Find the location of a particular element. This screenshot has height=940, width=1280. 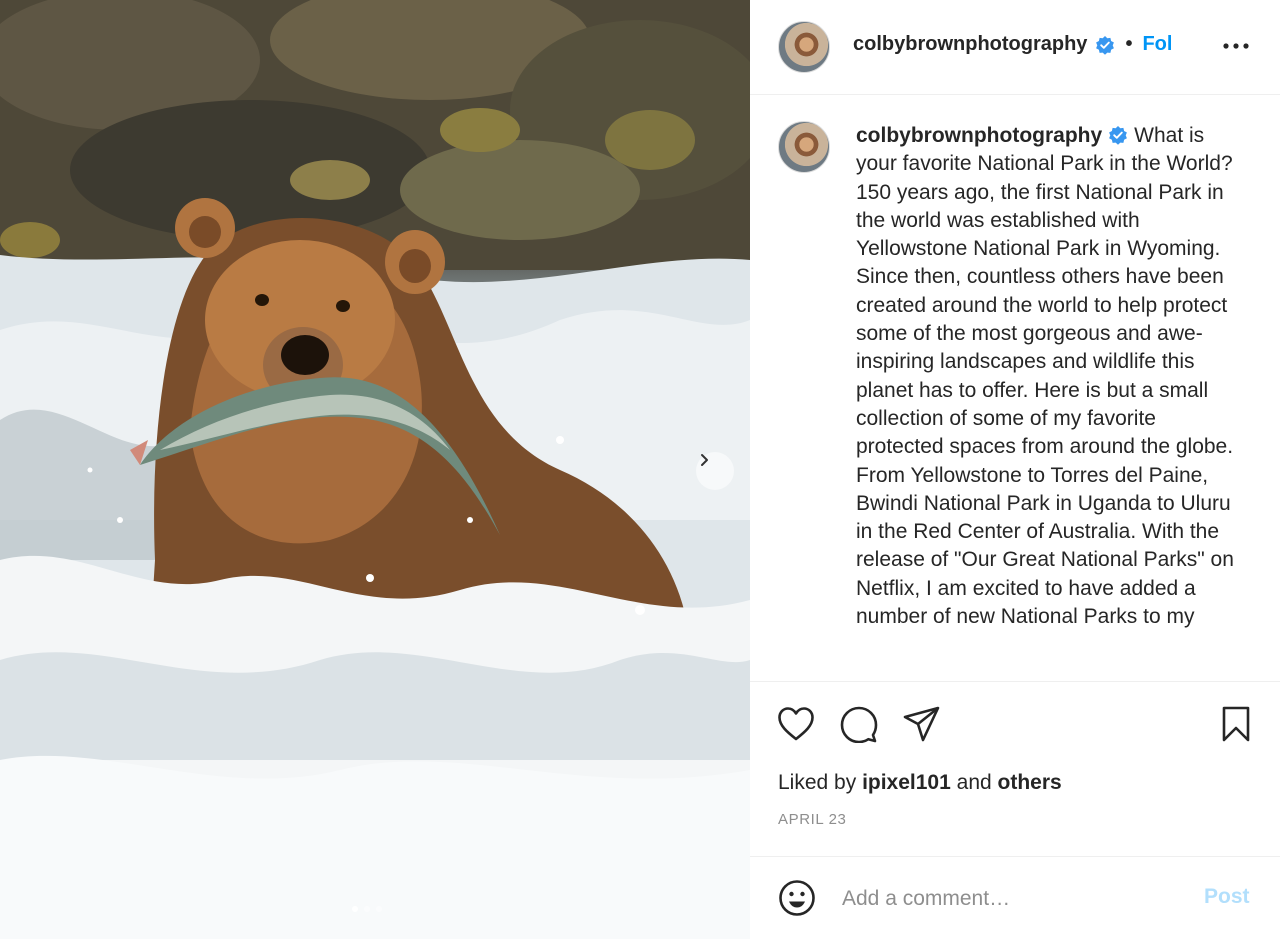

likes-and: and is located at coordinates (974, 782).